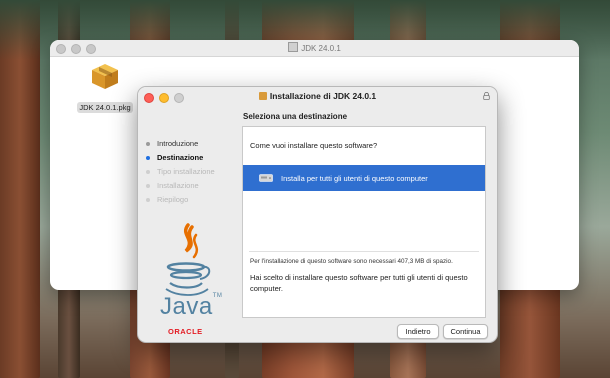  I want to click on step-label: Tipo installazione, so click(186, 171).